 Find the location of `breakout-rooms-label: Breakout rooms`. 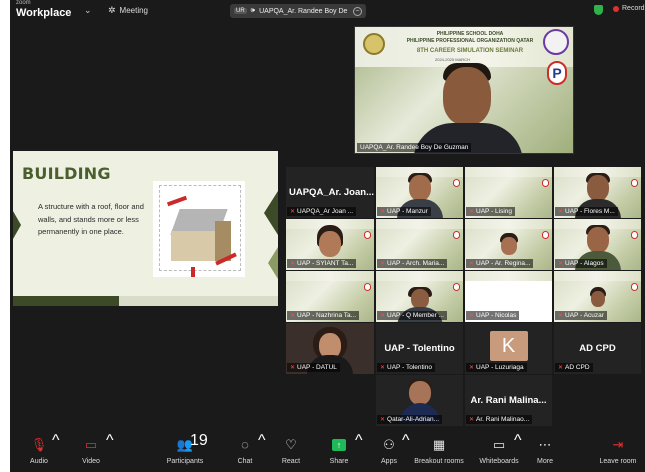

breakout-rooms-label: Breakout rooms is located at coordinates (439, 461).